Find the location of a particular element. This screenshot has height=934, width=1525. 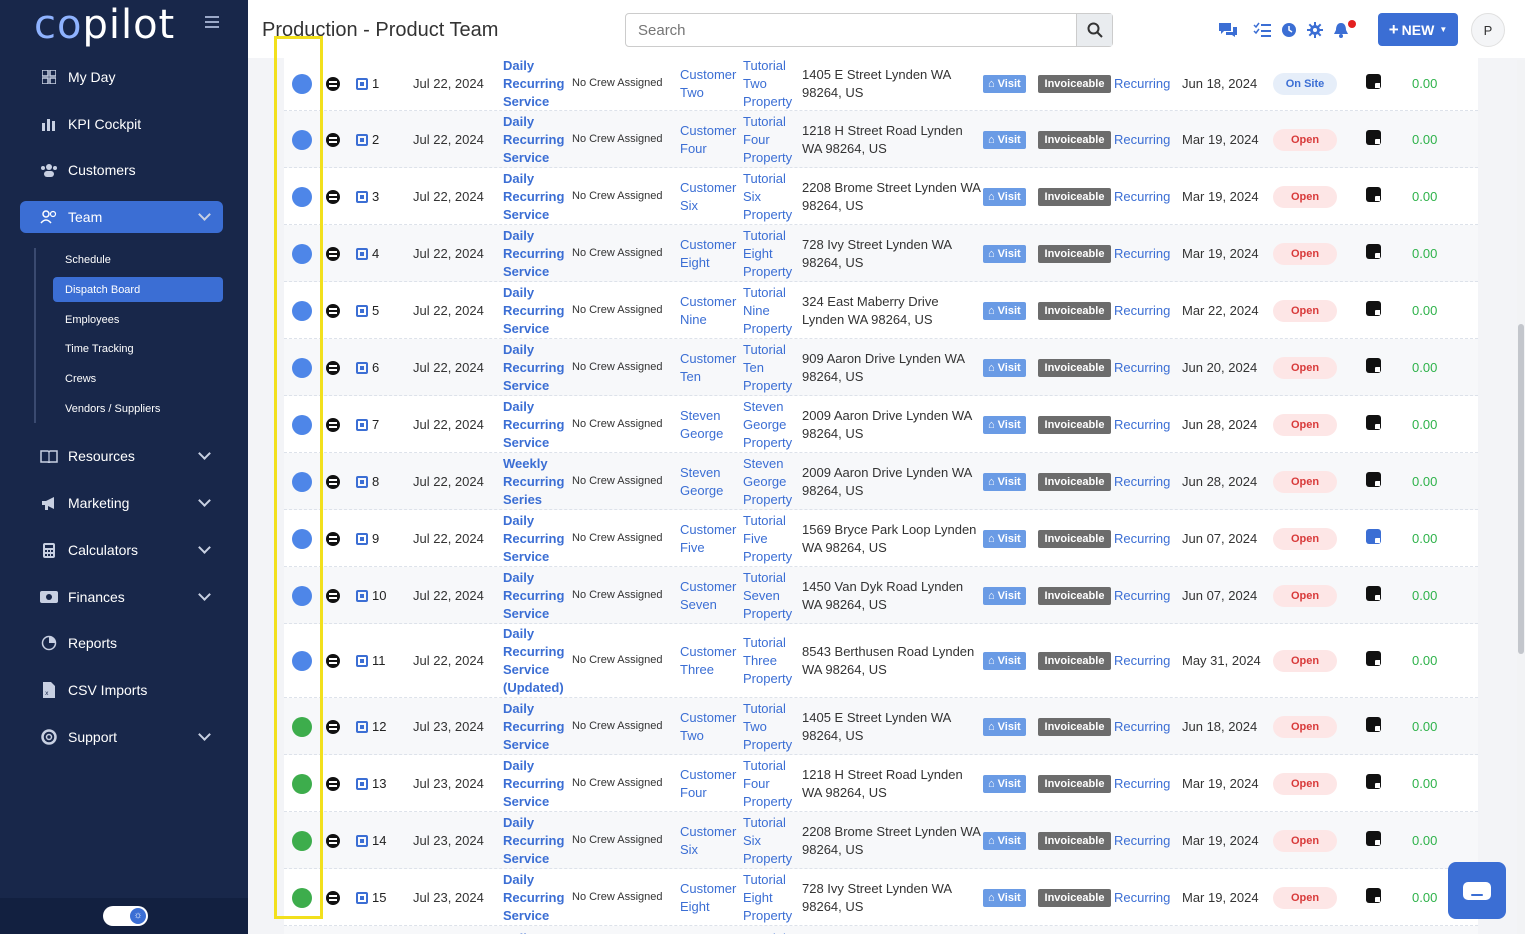

property-link: Tutorial Seven Property is located at coordinates (771, 596).